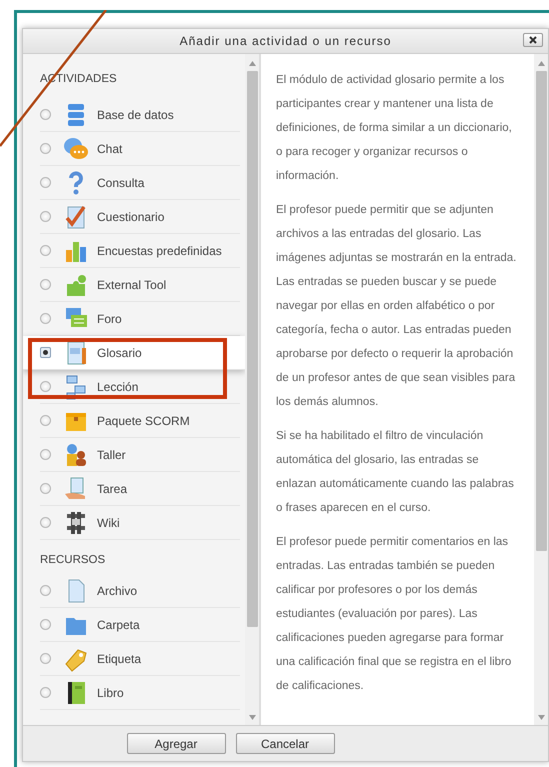 Image resolution: width=549 pixels, height=767 pixels. Describe the element at coordinates (286, 41) in the screenshot. I see `dialog-title: Añadir una actividad o un recurso` at that location.